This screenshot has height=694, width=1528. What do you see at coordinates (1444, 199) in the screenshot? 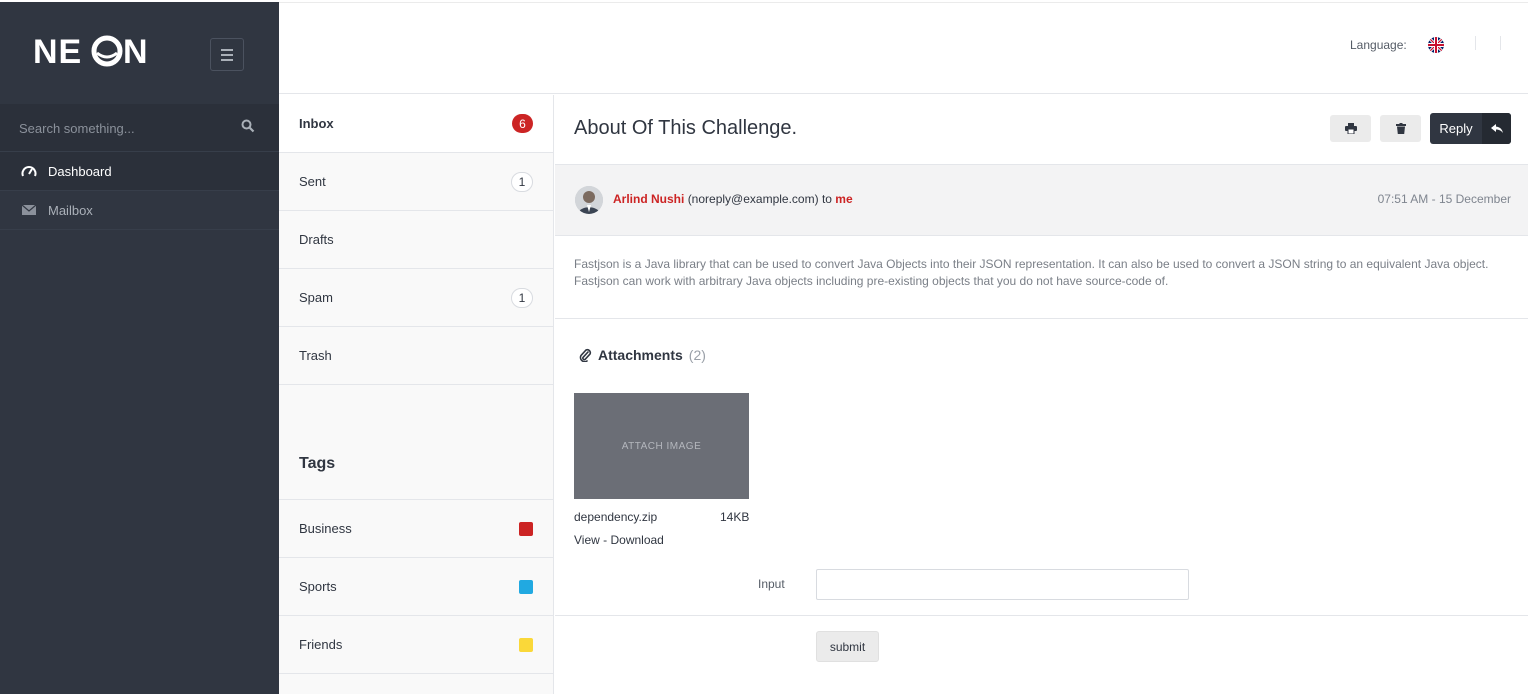
I see `message-date: 07:51 AM - 15 December` at bounding box center [1444, 199].